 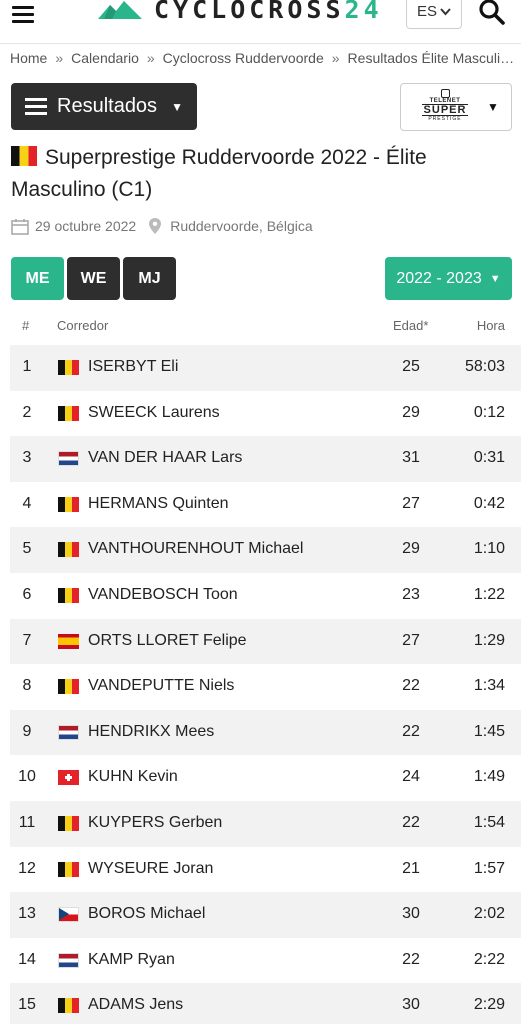 I want to click on header-age: Edad*, so click(x=411, y=325).